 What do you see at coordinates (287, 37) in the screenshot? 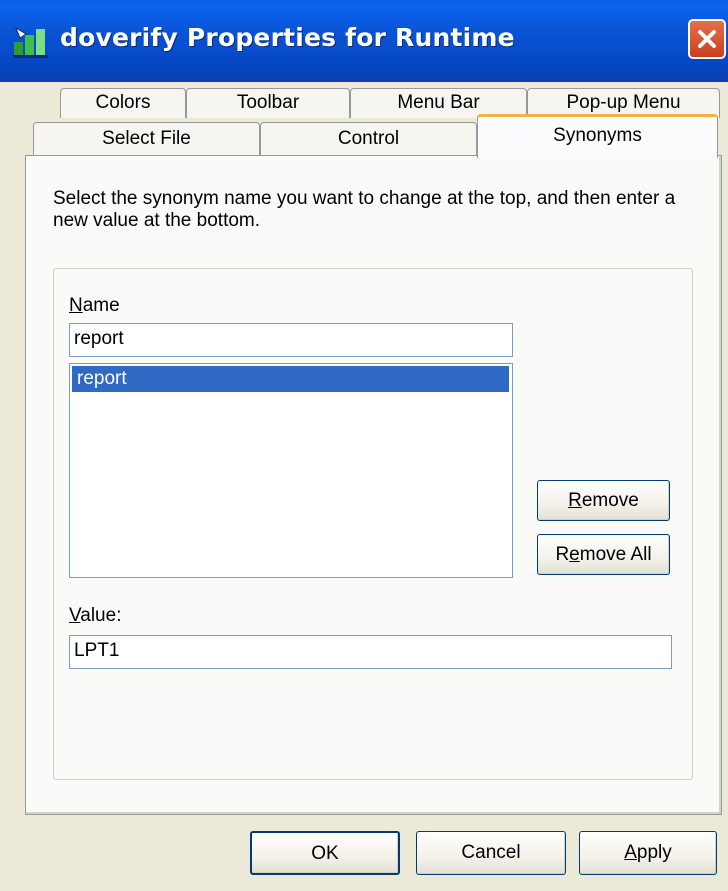
I see `window-title: doverify Properties for Runtime` at bounding box center [287, 37].